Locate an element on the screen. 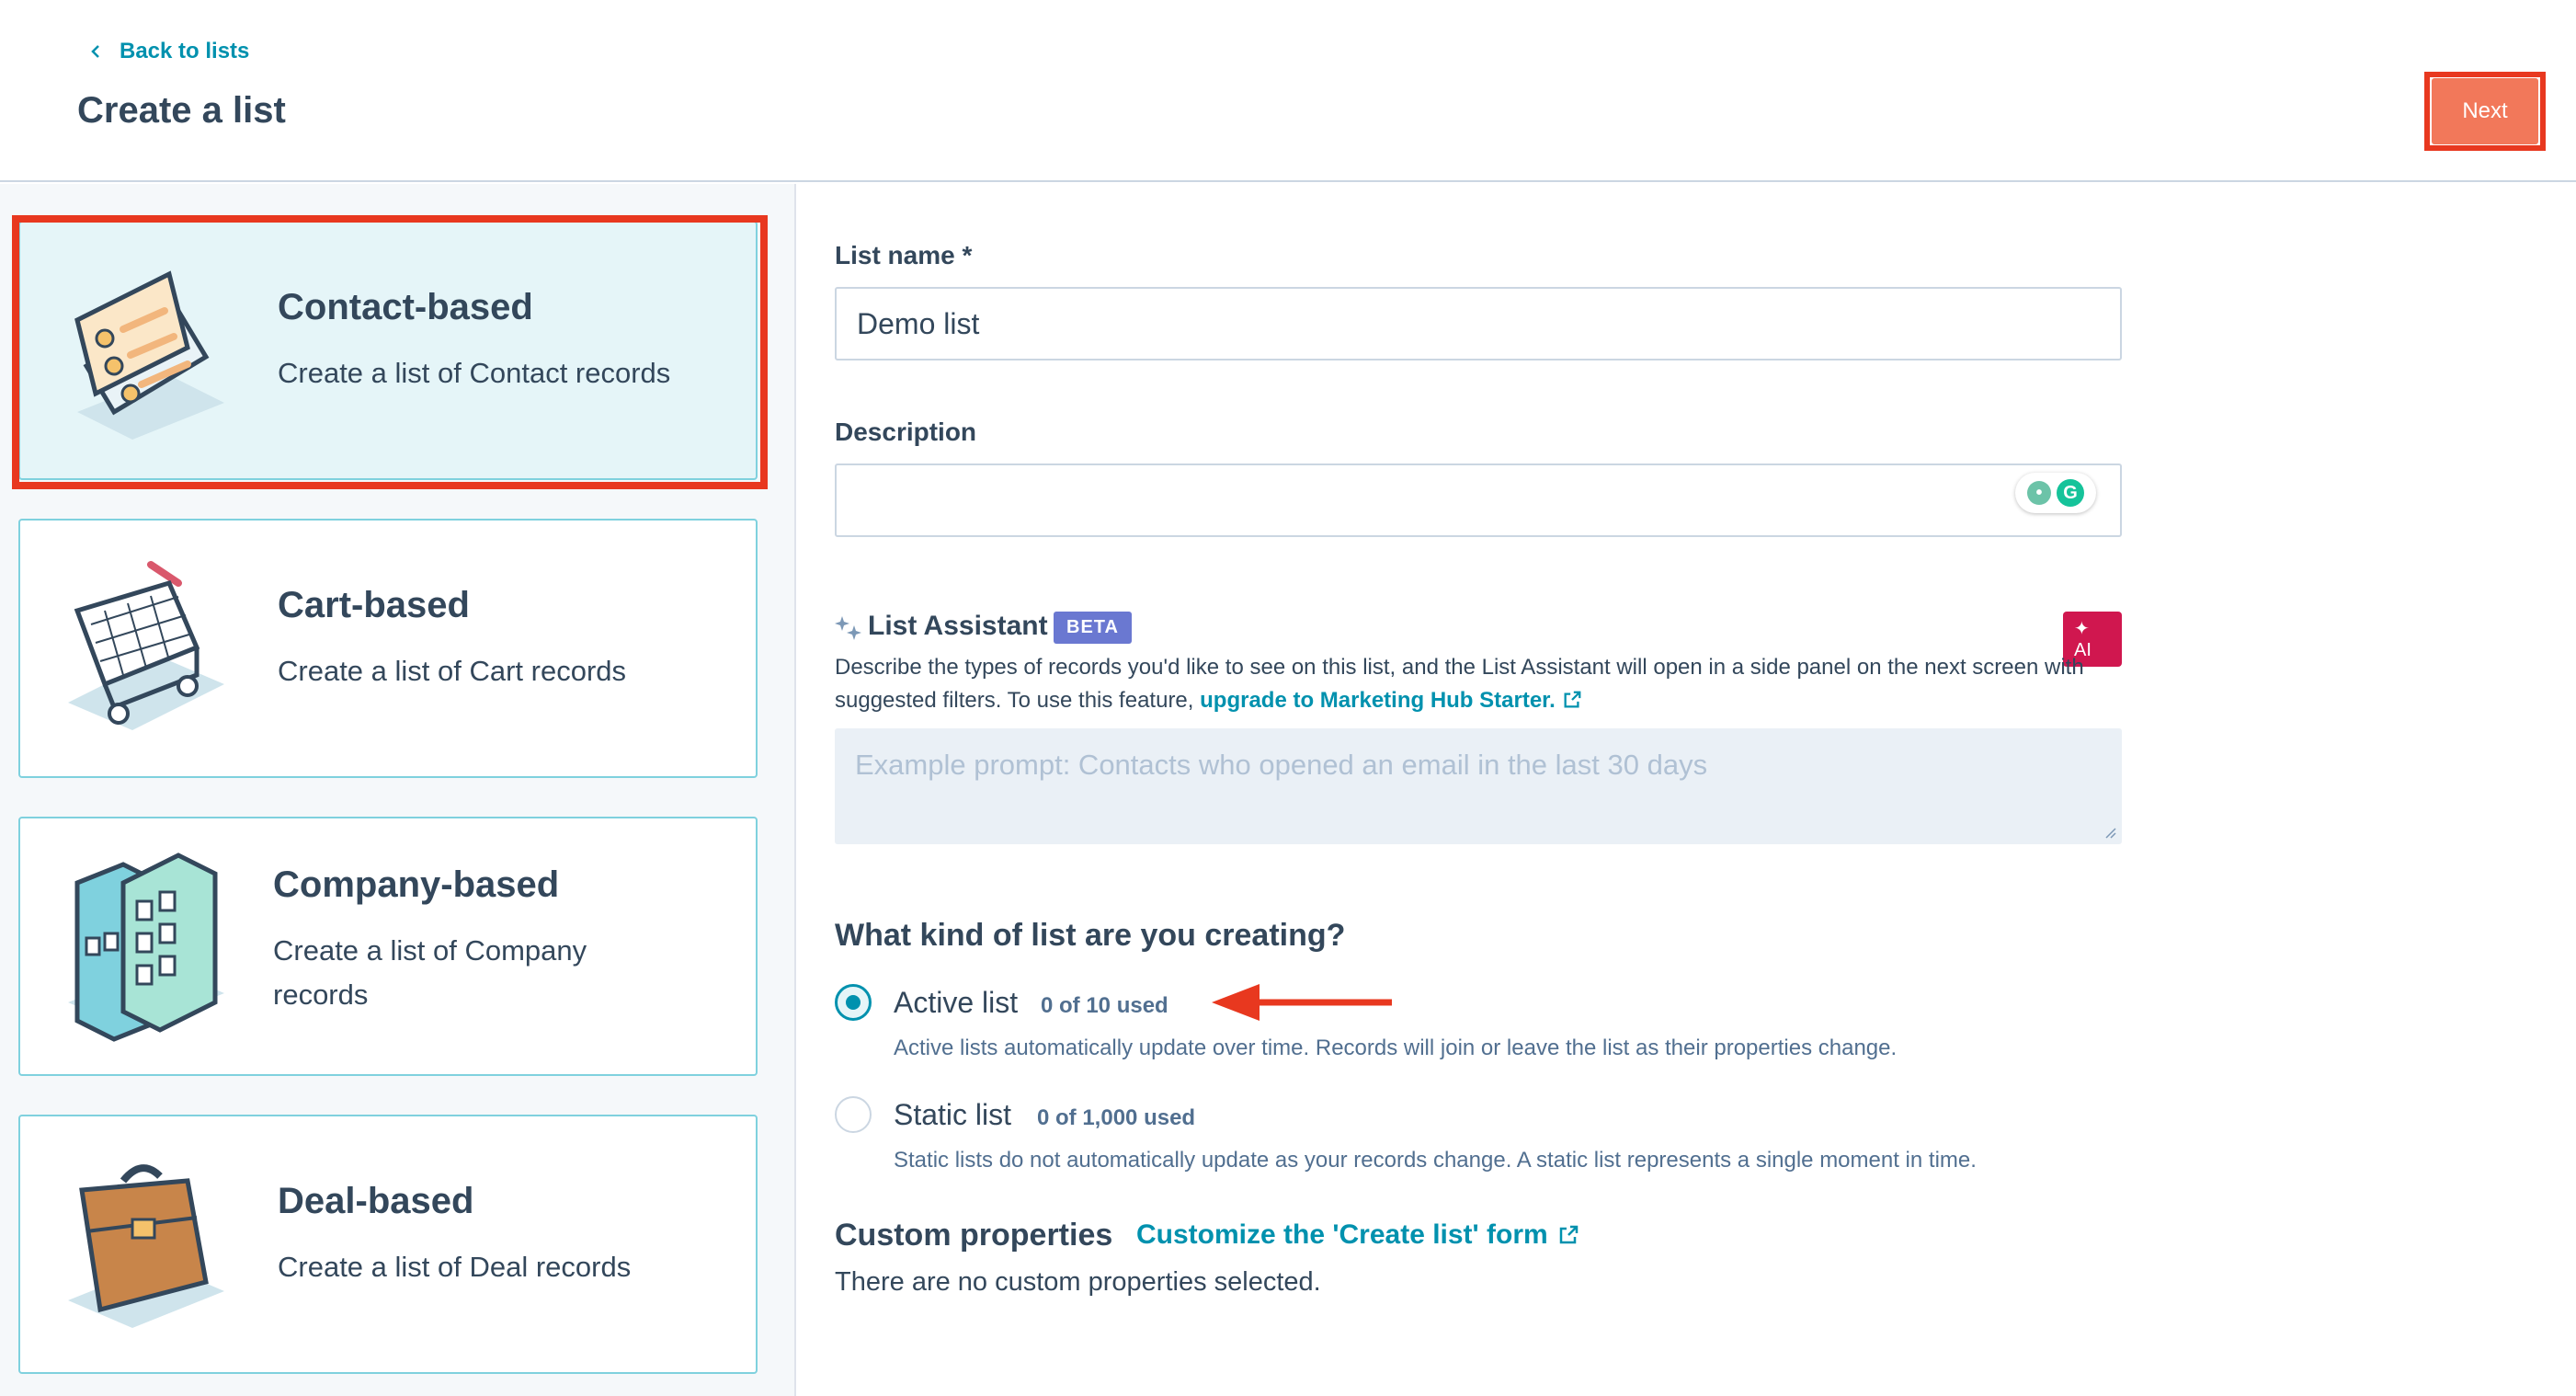 The height and width of the screenshot is (1396, 2576). page-title: Create a list is located at coordinates (181, 110).